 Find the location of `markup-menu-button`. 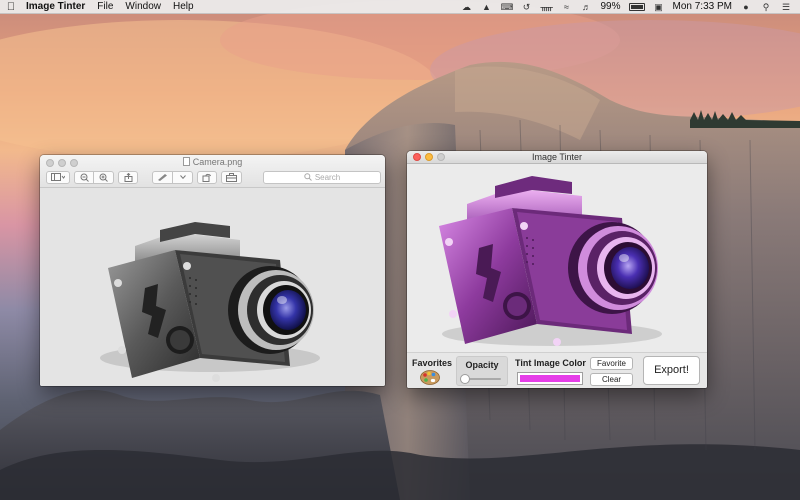

markup-menu-button is located at coordinates (183, 177).